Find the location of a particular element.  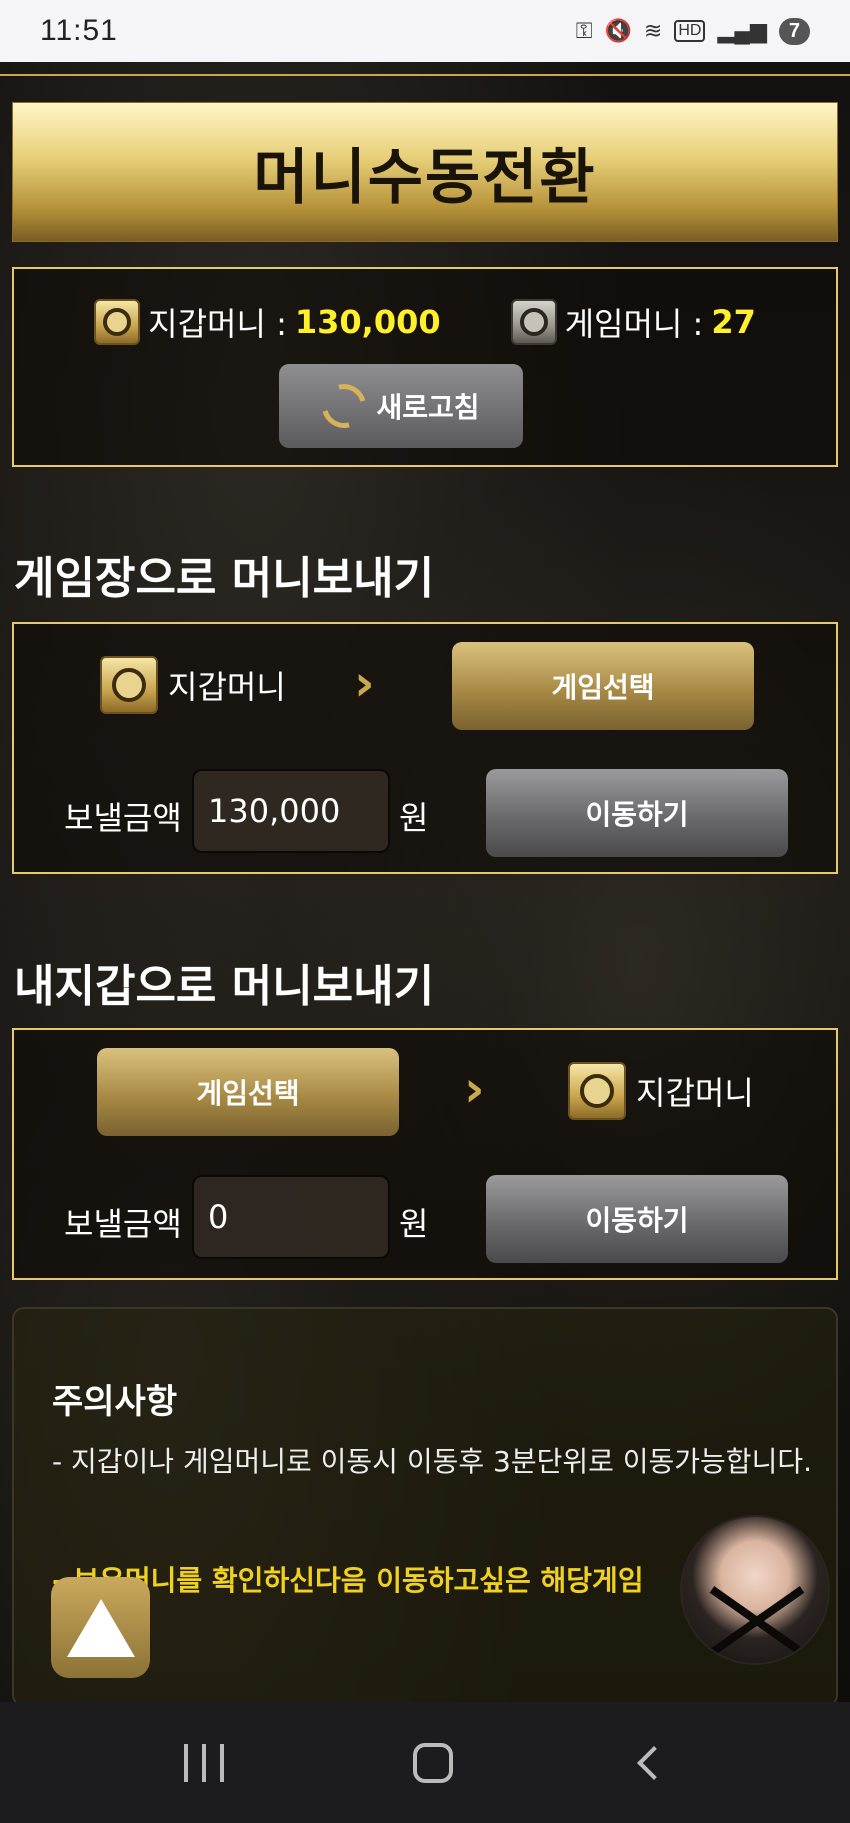

to-wallet-row-amount: 보낼금액 원 이동하기 is located at coordinates (425, 1220).